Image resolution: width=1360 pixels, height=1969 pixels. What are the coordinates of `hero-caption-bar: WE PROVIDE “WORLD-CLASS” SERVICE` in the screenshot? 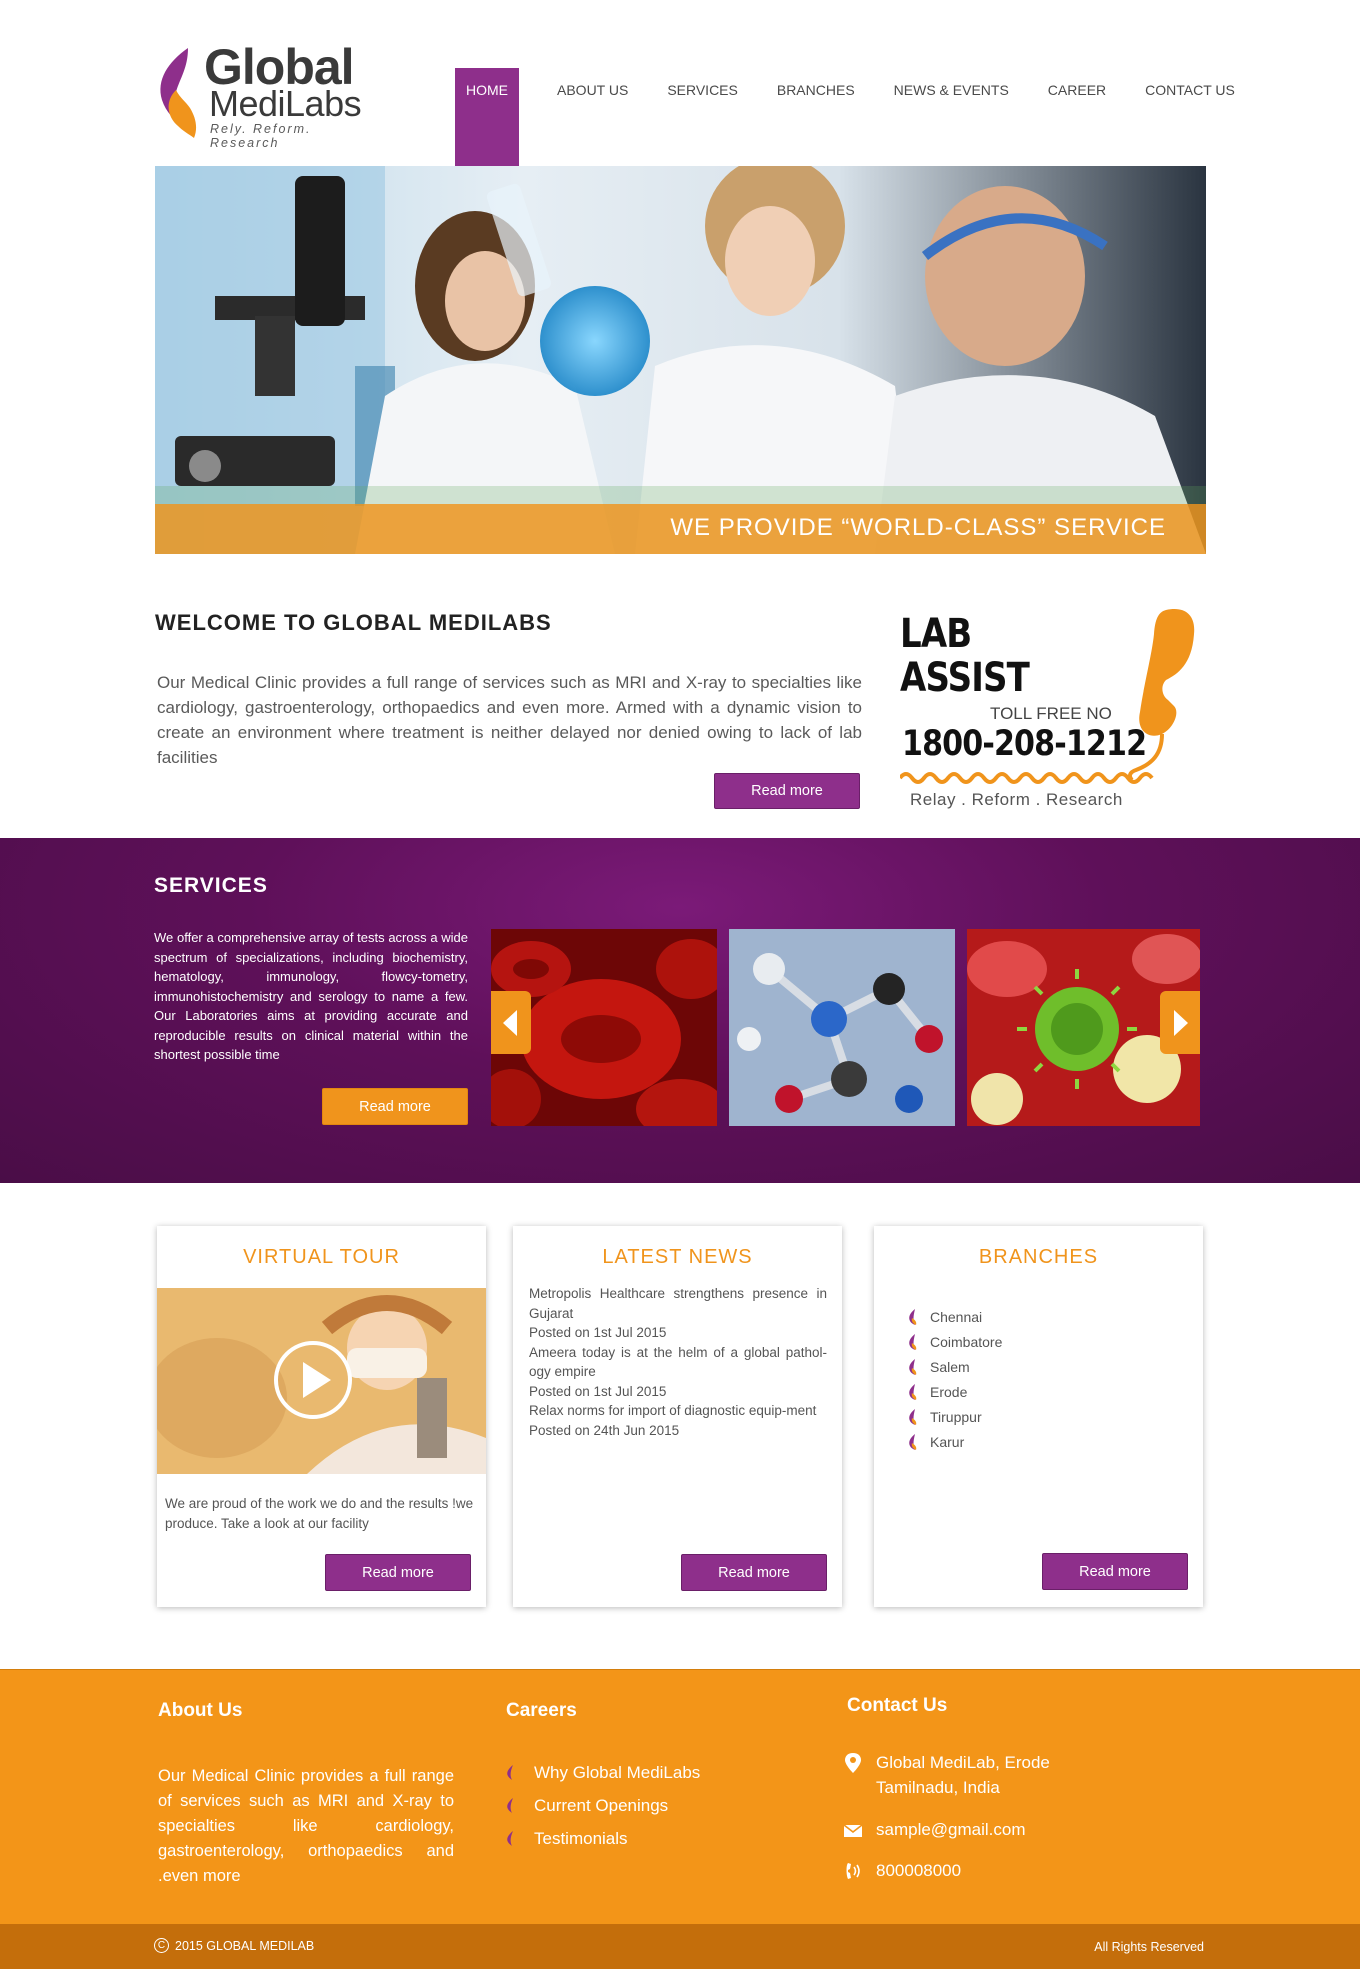 It's located at (680, 529).